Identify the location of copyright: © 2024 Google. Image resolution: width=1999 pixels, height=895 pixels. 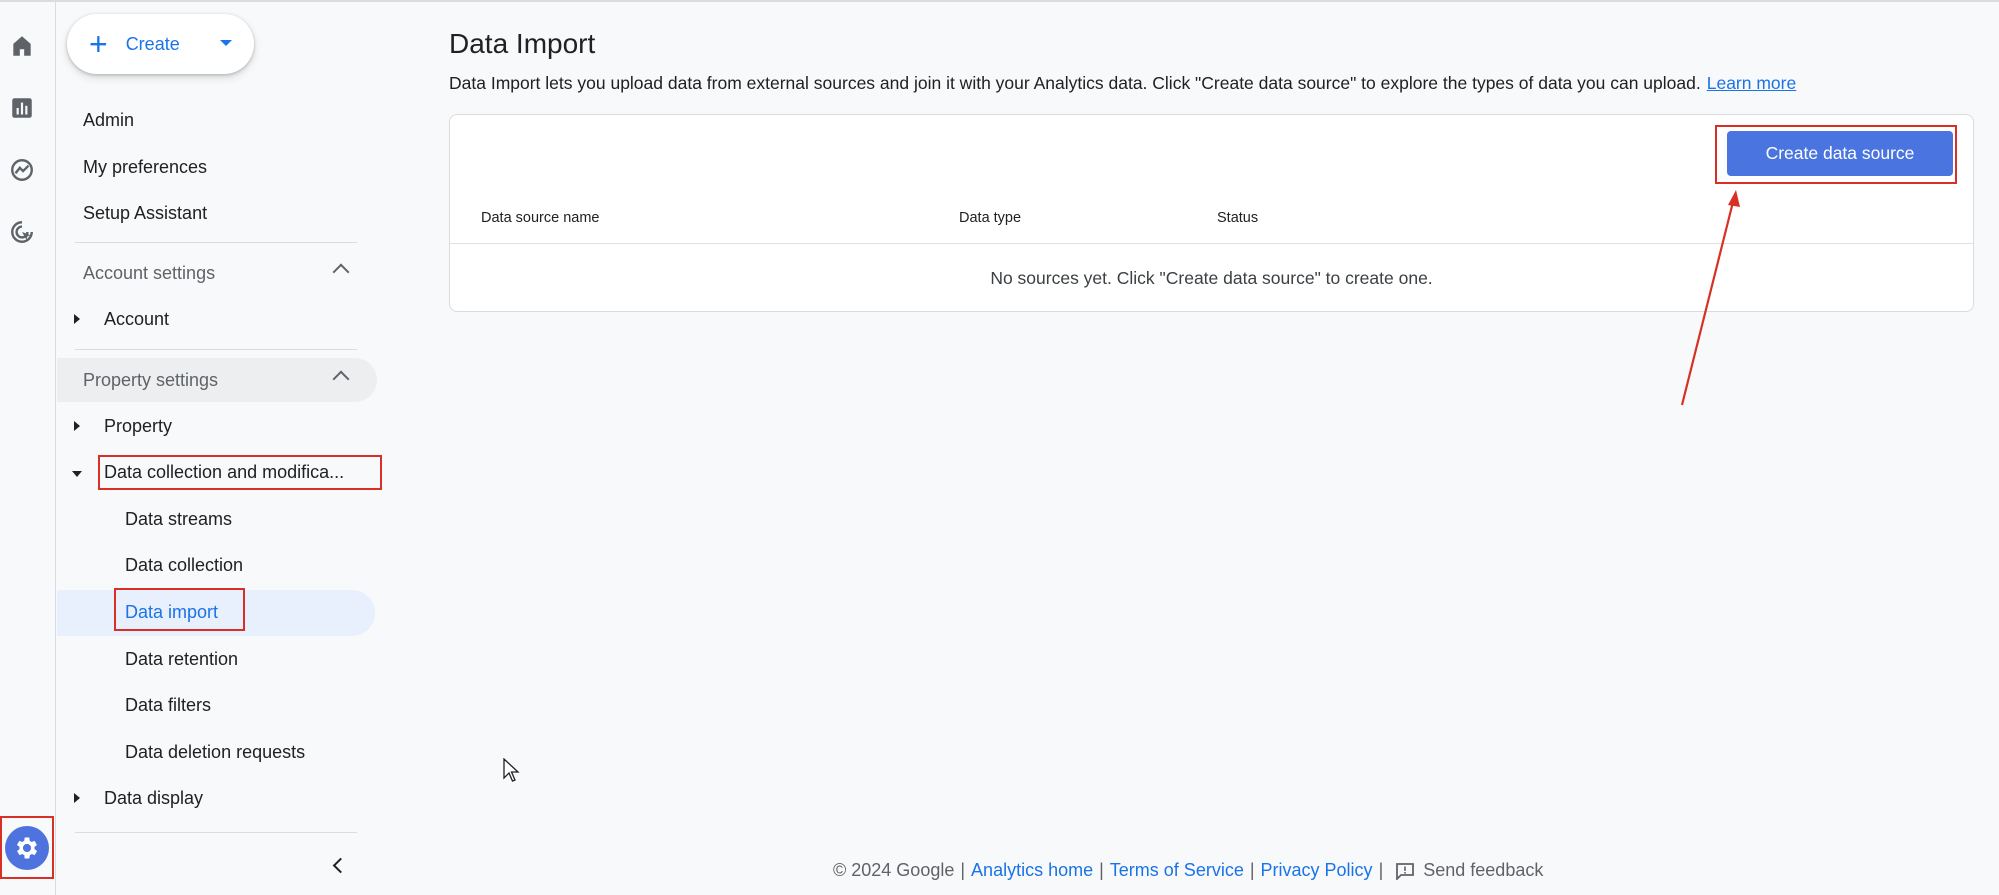
(894, 870).